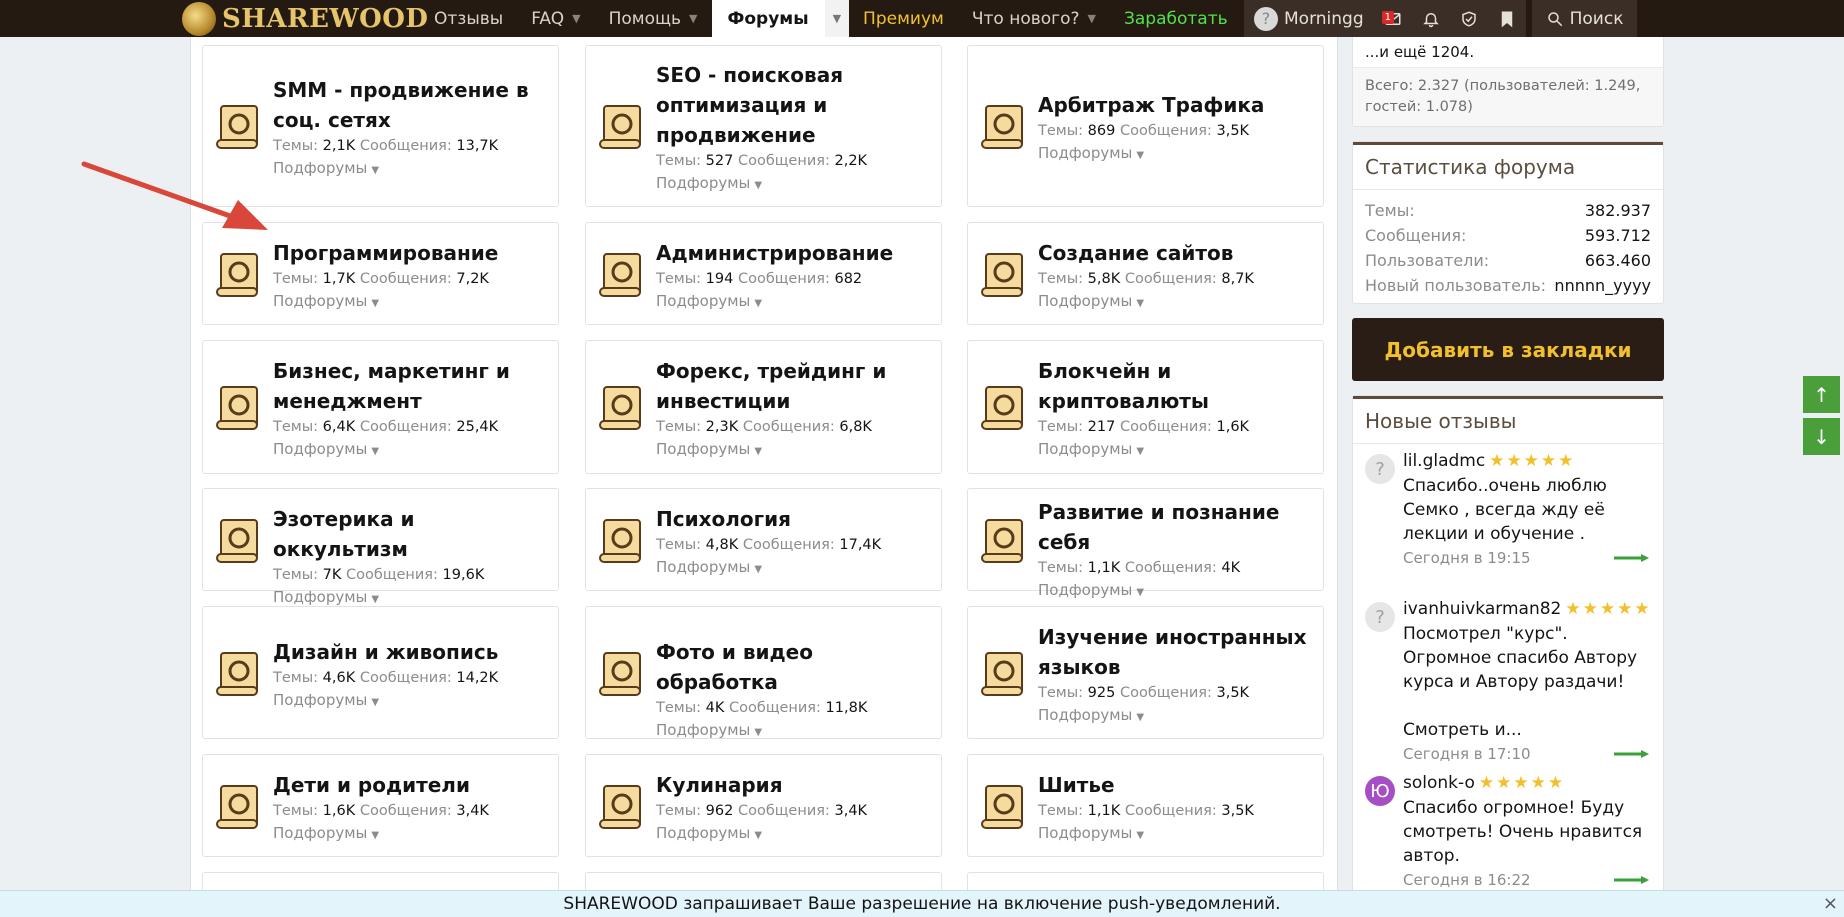 The height and width of the screenshot is (917, 1844). What do you see at coordinates (1444, 461) in the screenshot?
I see `review-author: lil.gladmc` at bounding box center [1444, 461].